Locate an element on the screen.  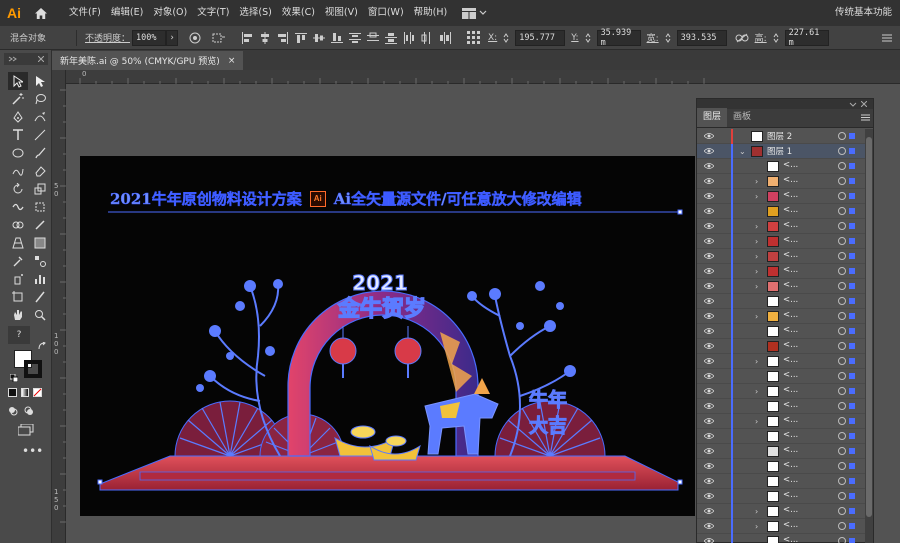
horizontal-ruler: 0 is located at coordinates (483, 77).